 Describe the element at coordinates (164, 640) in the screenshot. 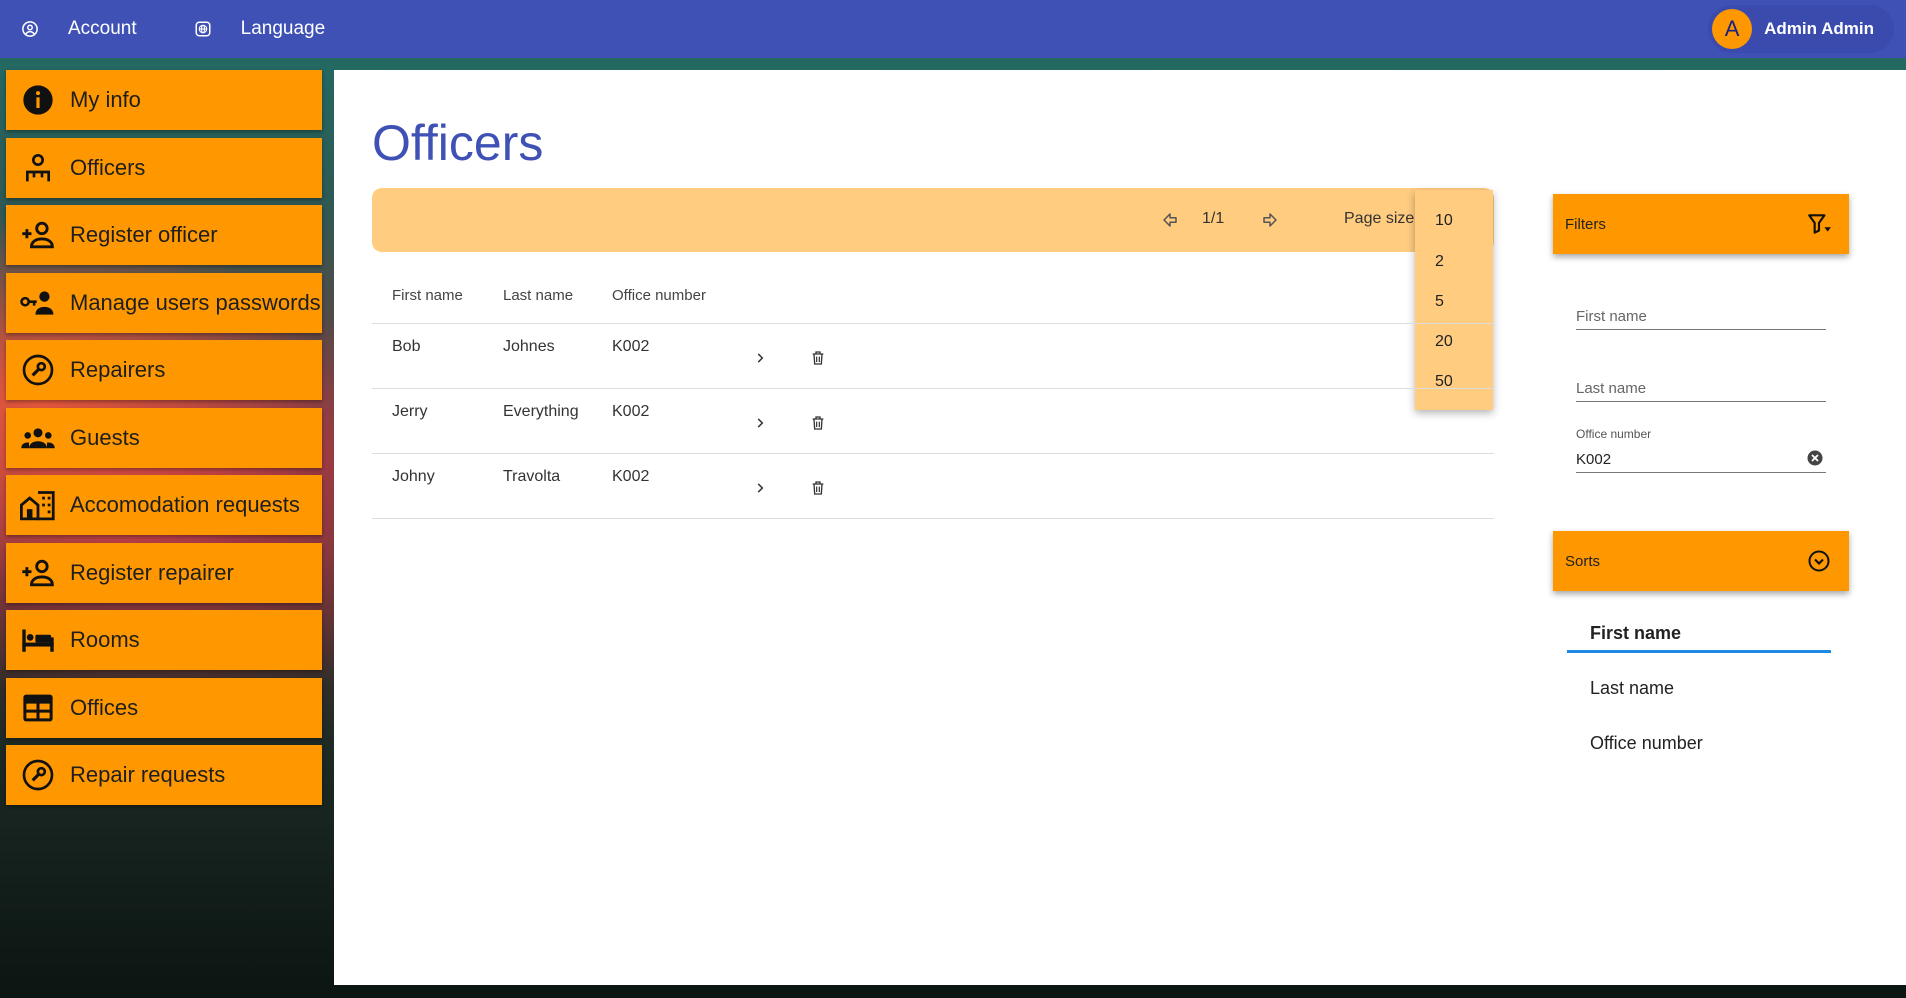

I see `sidebar-item-rooms: Rooms` at that location.